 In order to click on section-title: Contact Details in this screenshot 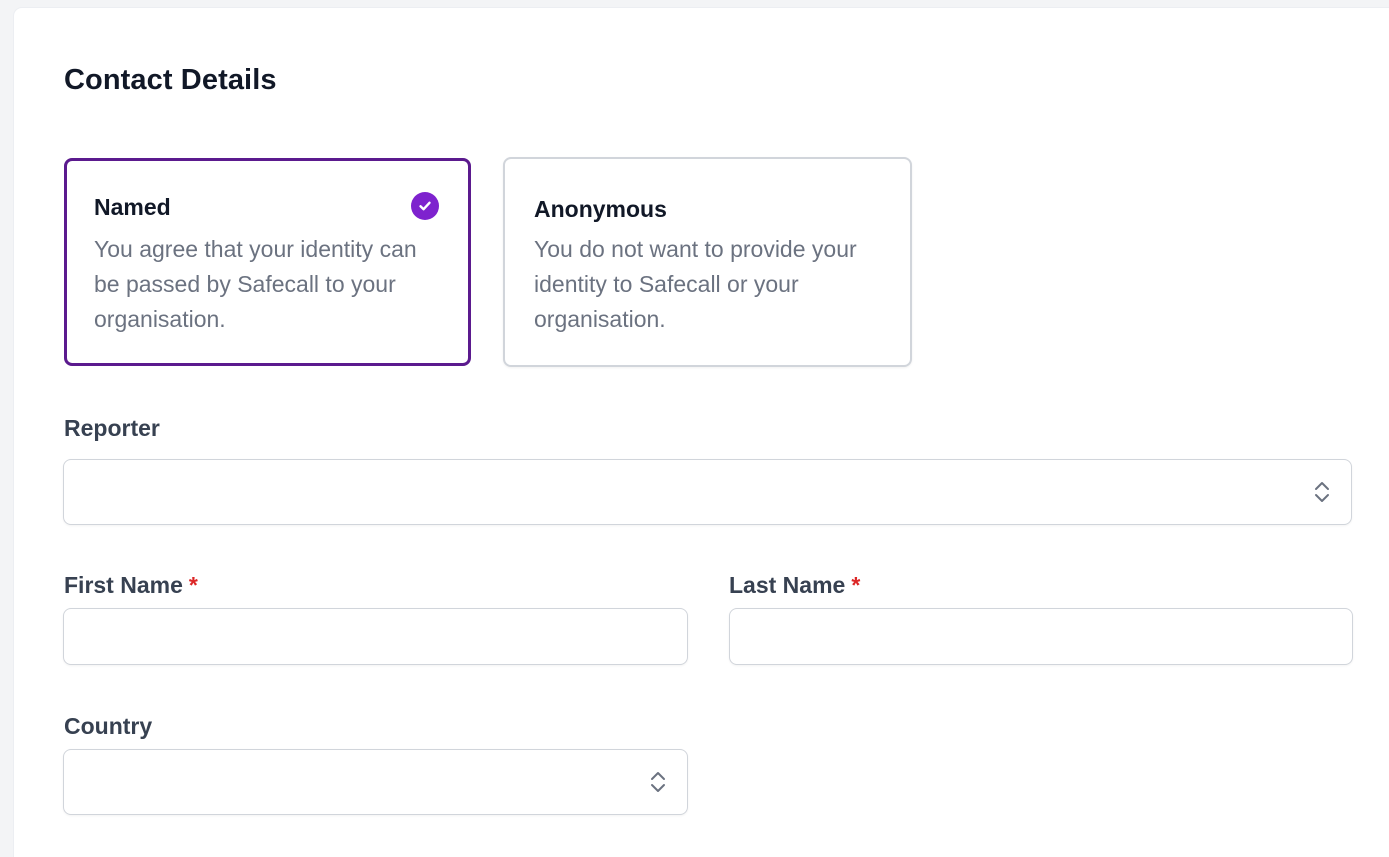, I will do `click(170, 80)`.